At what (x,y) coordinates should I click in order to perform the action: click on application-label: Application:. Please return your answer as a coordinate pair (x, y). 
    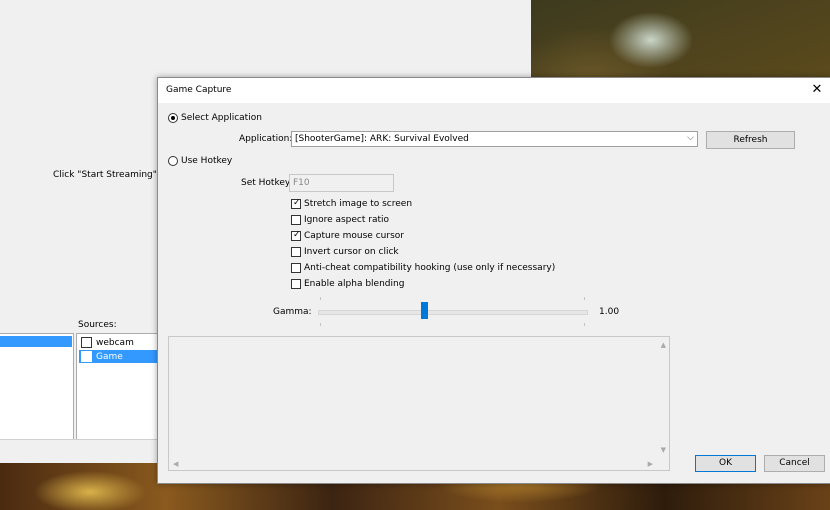
    Looking at the image, I should click on (266, 139).